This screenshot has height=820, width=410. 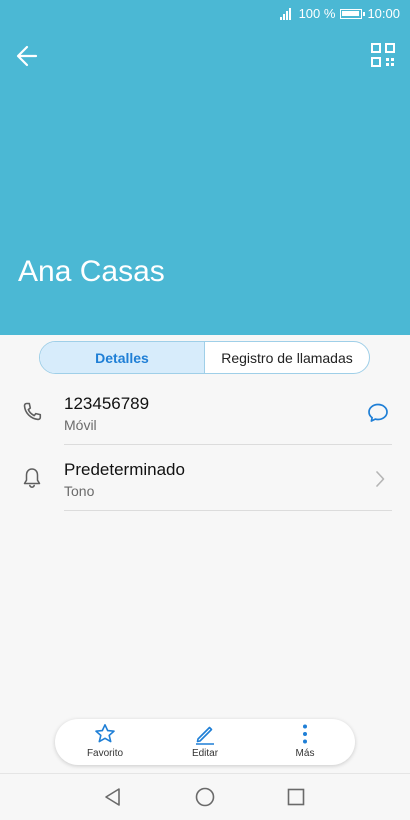 What do you see at coordinates (28, 56) in the screenshot?
I see `back-arrow-icon` at bounding box center [28, 56].